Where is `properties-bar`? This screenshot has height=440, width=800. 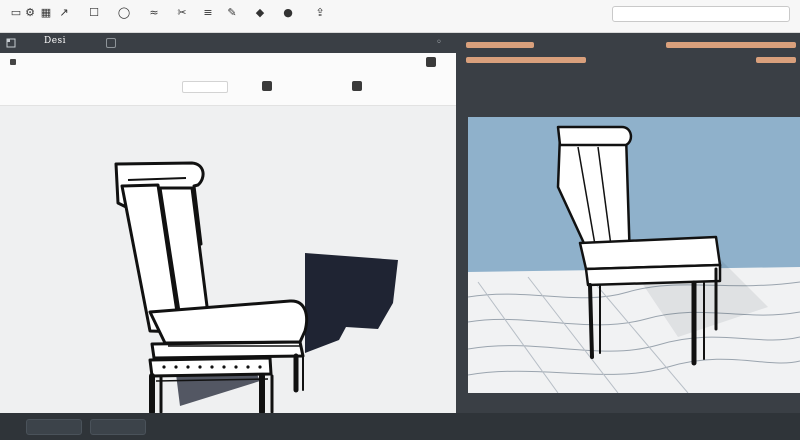
properties-bar is located at coordinates (228, 79).